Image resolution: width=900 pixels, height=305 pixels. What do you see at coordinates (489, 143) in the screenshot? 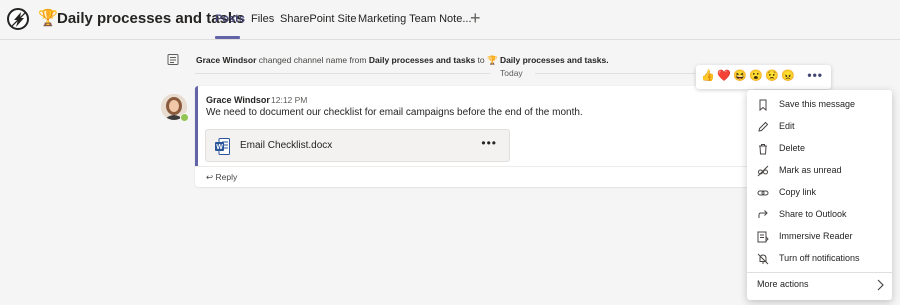
I see `attachment-more-options-icon: •••` at bounding box center [489, 143].